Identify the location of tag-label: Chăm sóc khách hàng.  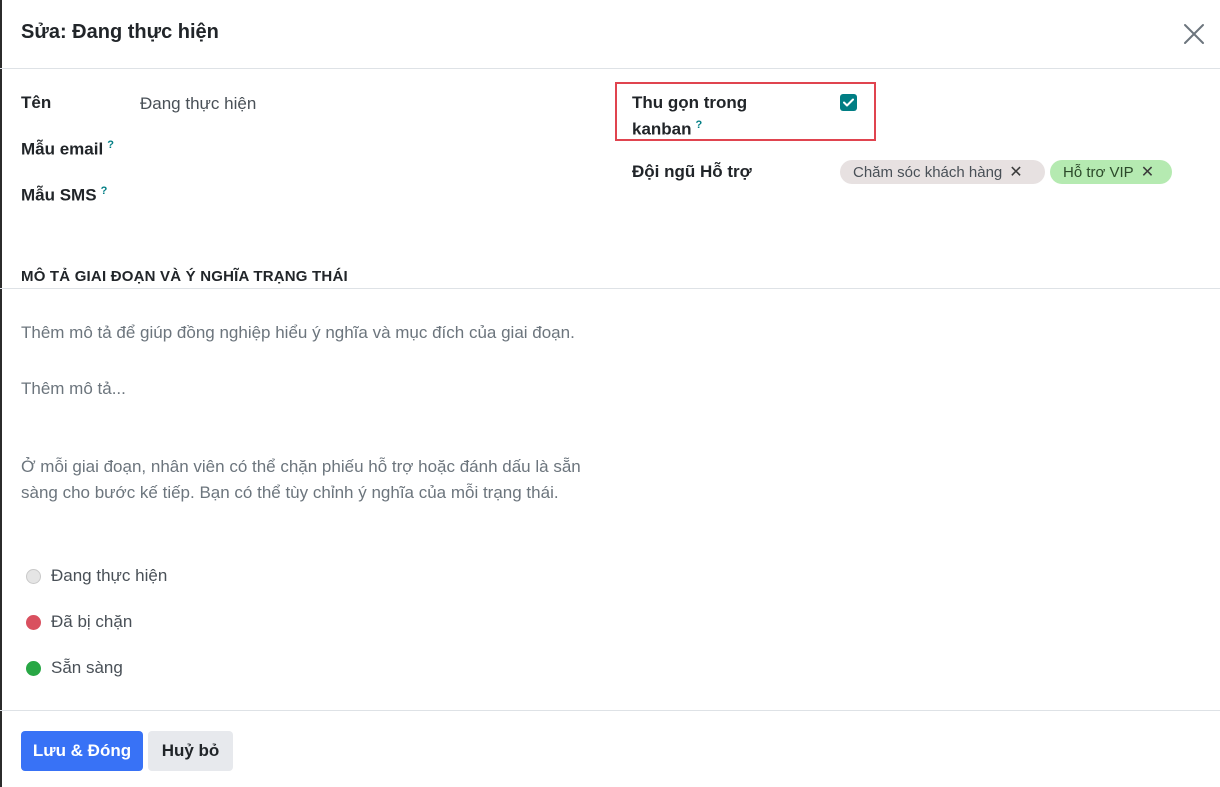
(928, 172).